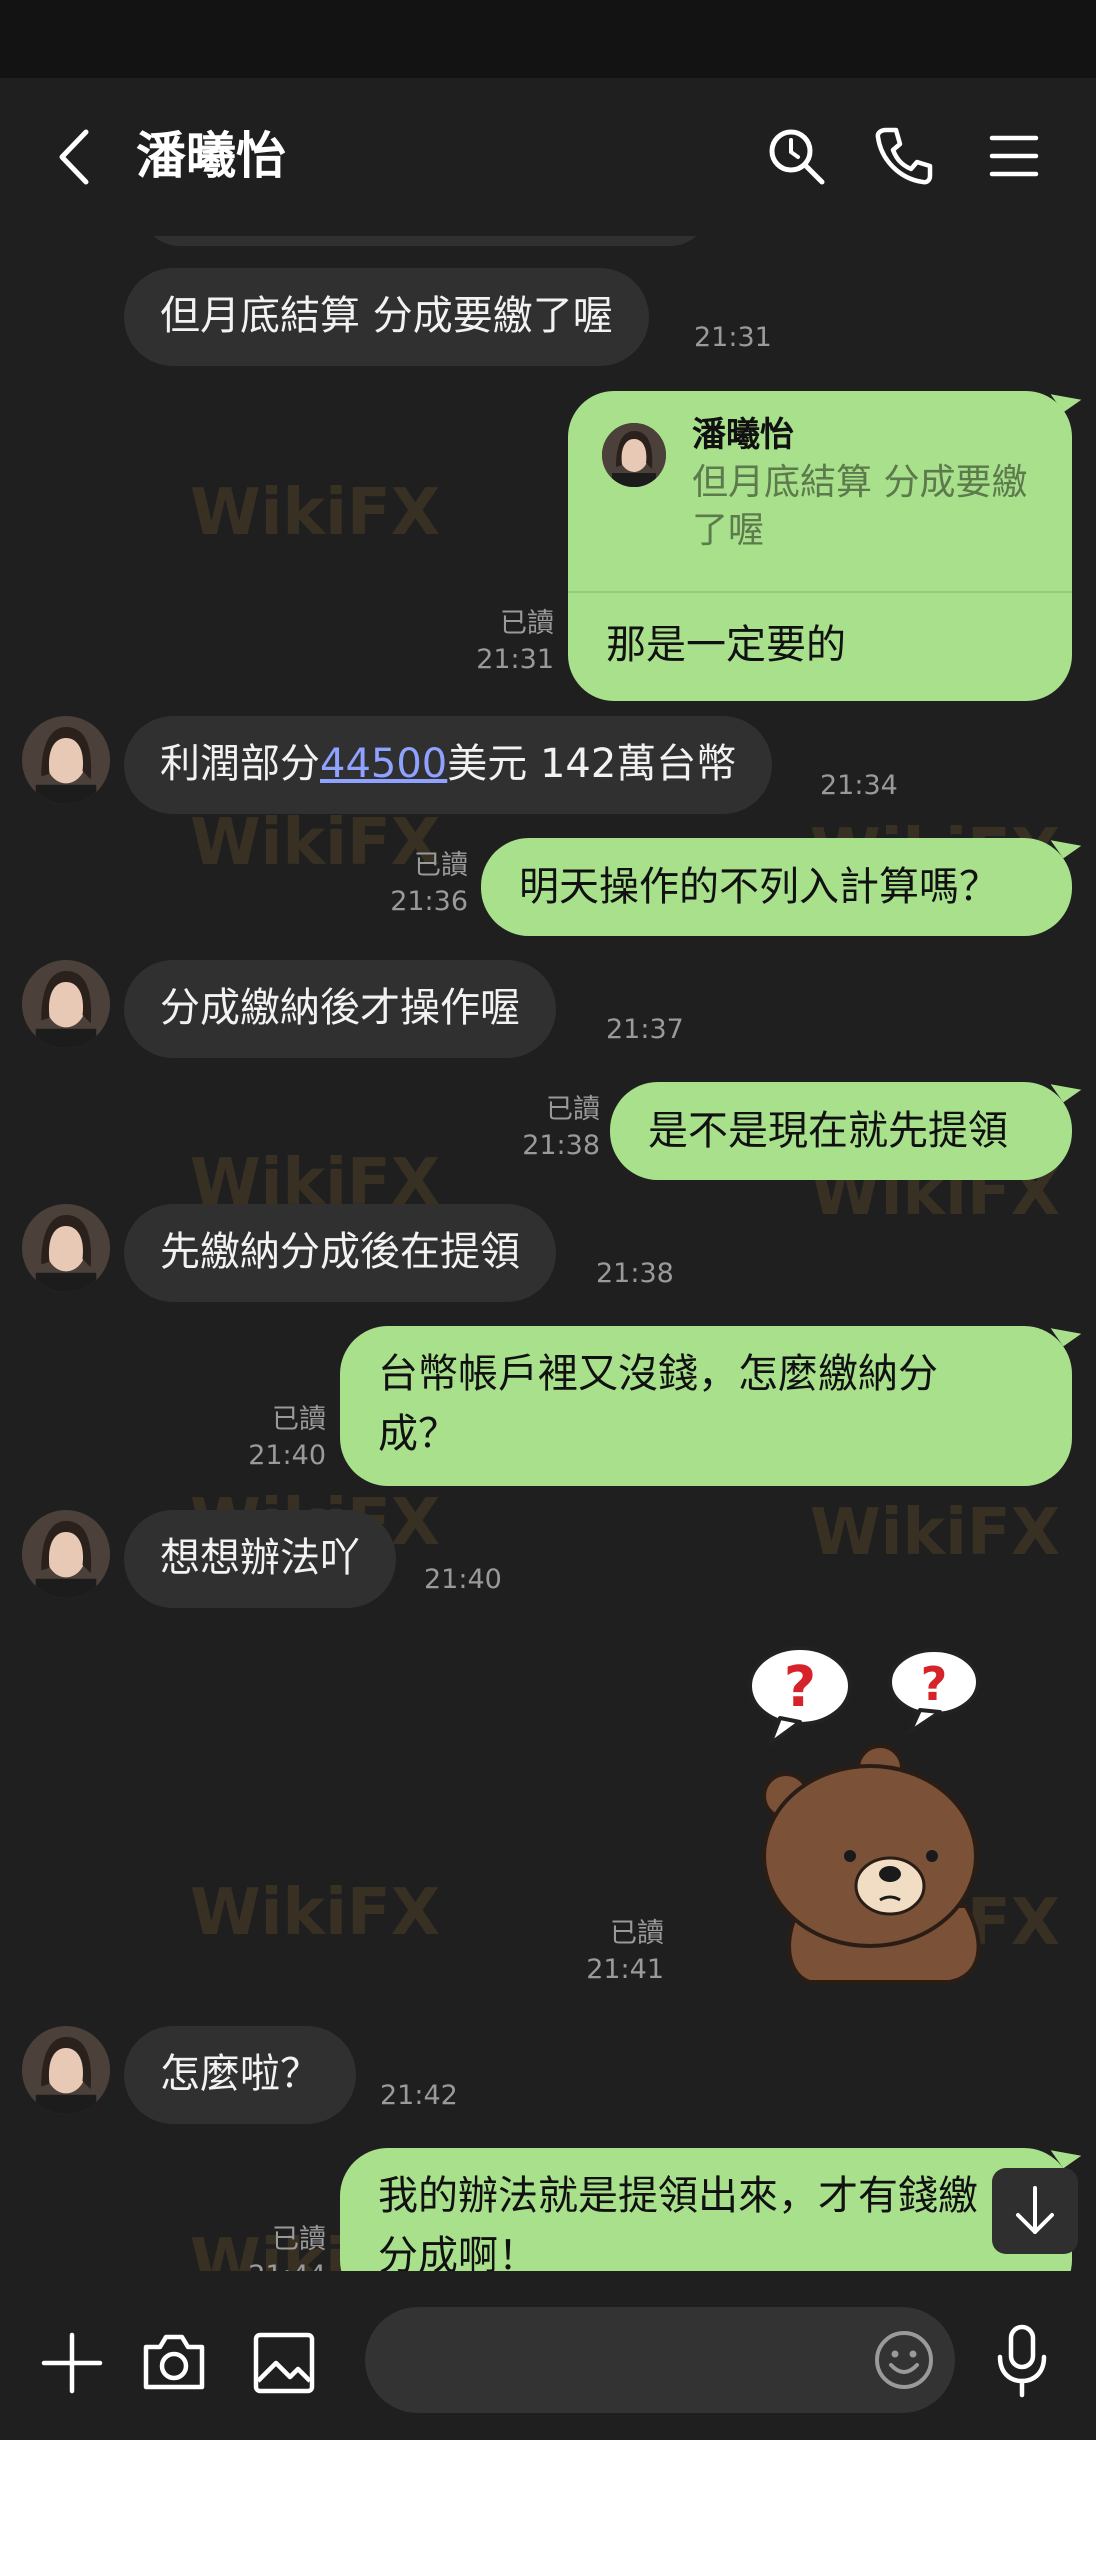 This screenshot has height=2560, width=1096. I want to click on message-time: 21:37, so click(645, 1029).